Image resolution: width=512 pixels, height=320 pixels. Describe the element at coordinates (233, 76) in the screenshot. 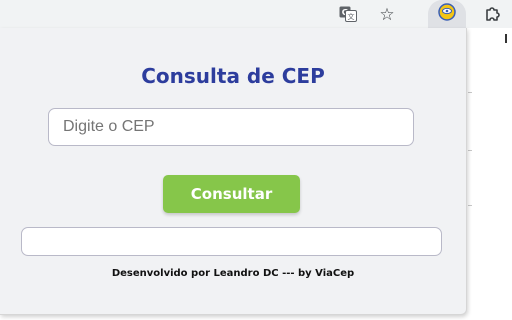

I see `popup-title: Consulta de CEP` at that location.